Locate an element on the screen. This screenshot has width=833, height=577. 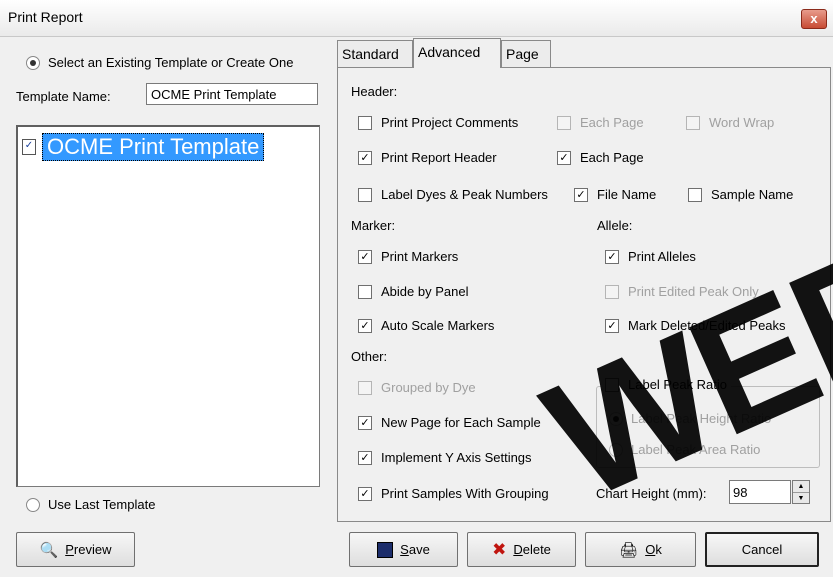
mark-deleted-edited-peaks-checkbox: ✓ Mark Deleted/Edited Peaks is located at coordinates (695, 325).